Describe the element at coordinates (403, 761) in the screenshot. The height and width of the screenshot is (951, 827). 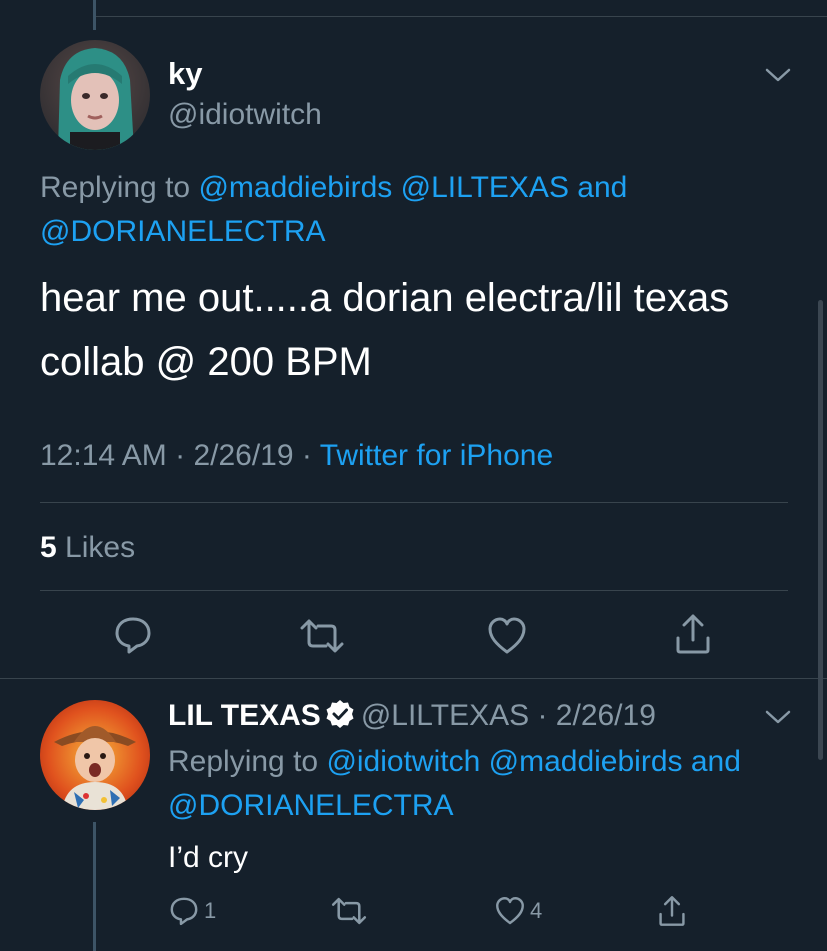
I see `mention-idiotwitch: @idiotwitch` at that location.